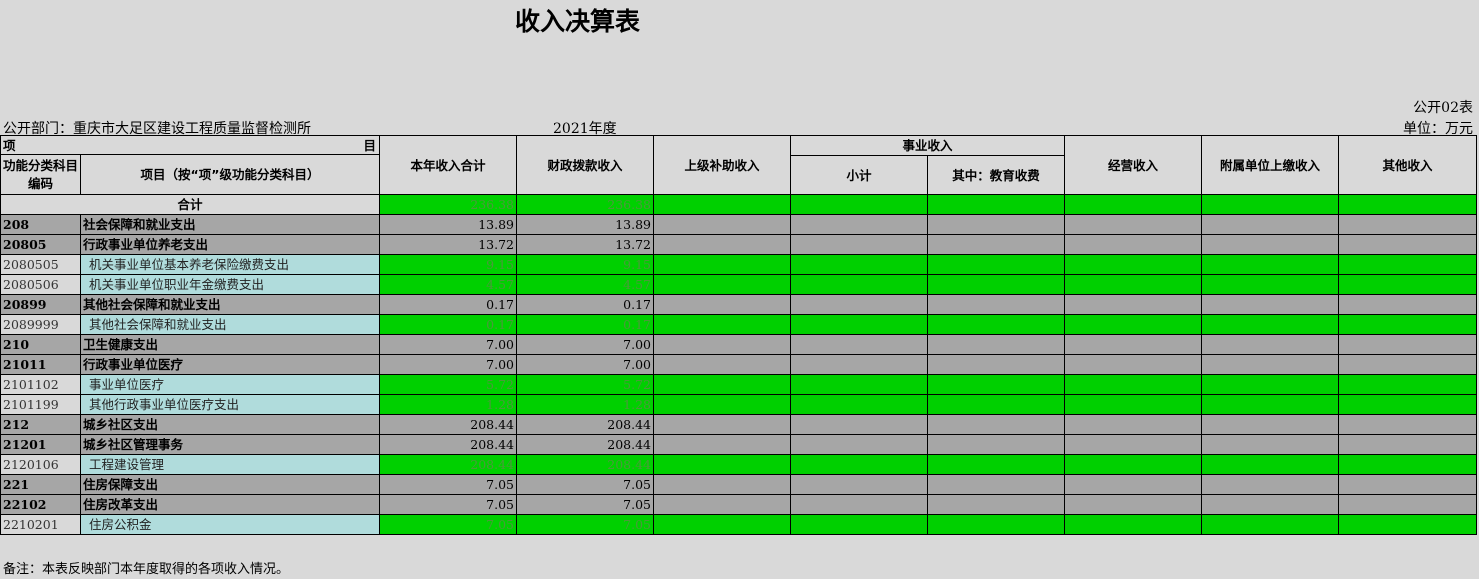 The height and width of the screenshot is (579, 1479). Describe the element at coordinates (1270, 204) in the screenshot. I see `total-affiliated` at that location.